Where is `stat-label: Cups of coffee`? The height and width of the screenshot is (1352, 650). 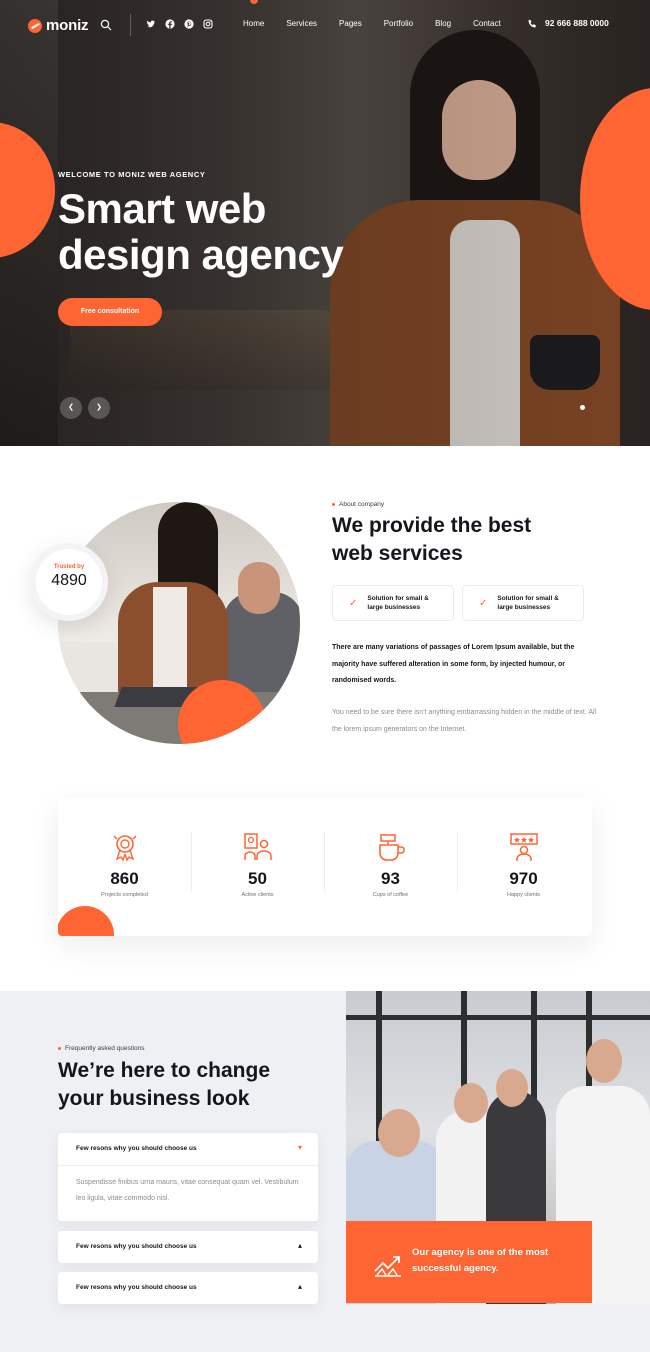
stat-label: Cups of coffee is located at coordinates (390, 895).